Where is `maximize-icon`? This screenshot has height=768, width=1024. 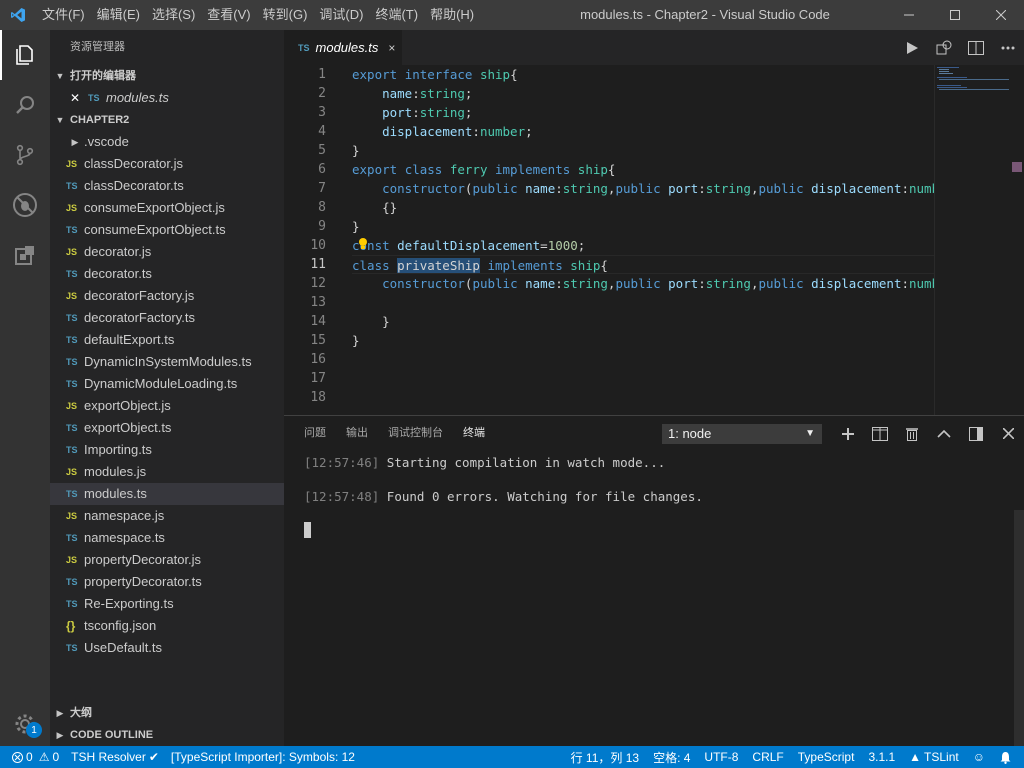
maximize-icon is located at coordinates (955, 15).